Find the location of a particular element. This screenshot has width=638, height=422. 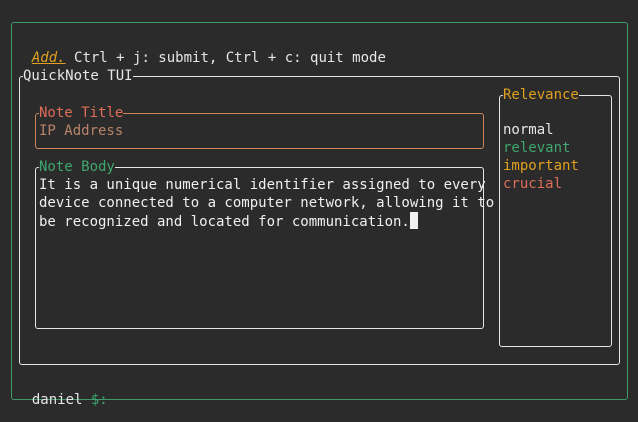

command-prompt: daniel $: is located at coordinates (61, 391).